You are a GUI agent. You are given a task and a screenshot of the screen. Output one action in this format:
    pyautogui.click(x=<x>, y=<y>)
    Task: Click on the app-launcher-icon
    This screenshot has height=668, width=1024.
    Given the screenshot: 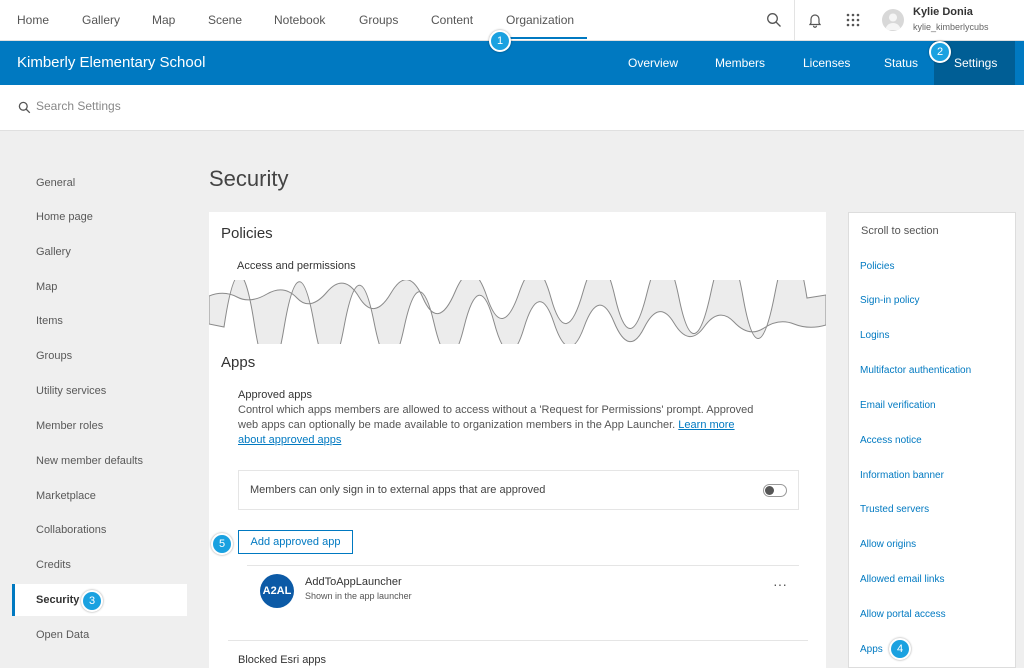 What is the action you would take?
    pyautogui.click(x=853, y=20)
    